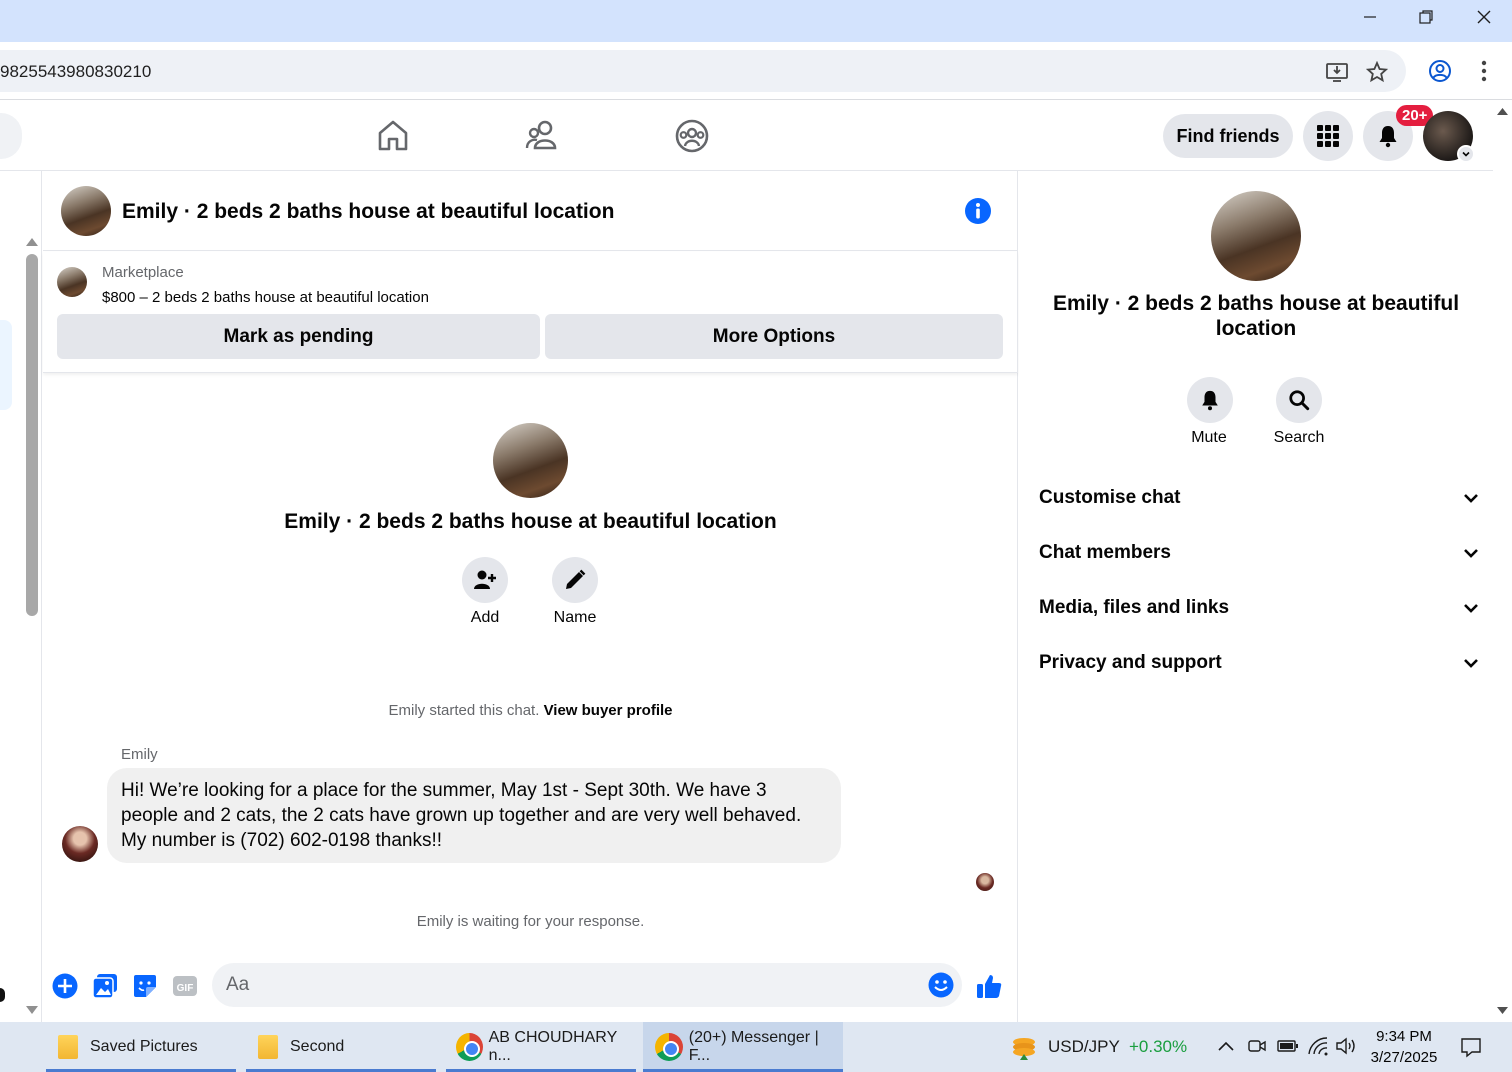 This screenshot has height=1072, width=1512. What do you see at coordinates (1105, 552) in the screenshot?
I see `chat-members-label: Chat members` at bounding box center [1105, 552].